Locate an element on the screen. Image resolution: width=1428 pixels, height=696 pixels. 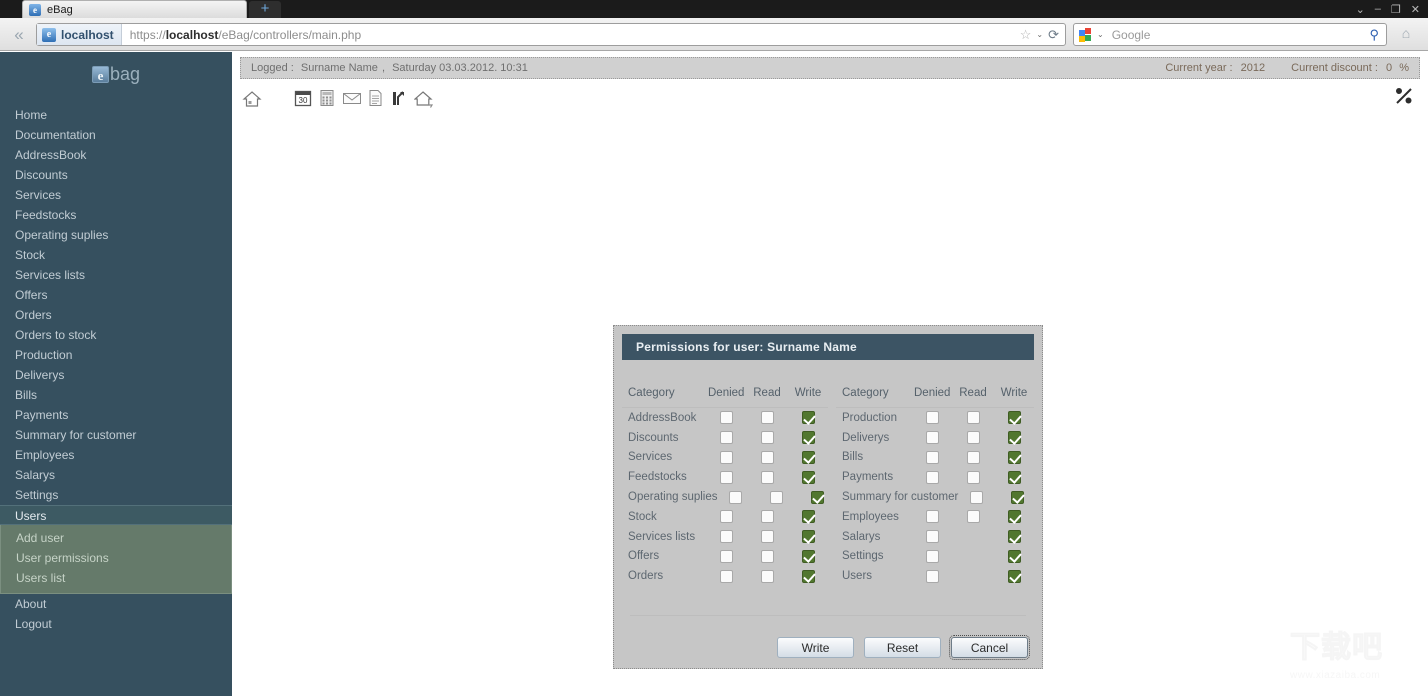
sidebar-subitem-add-user: Add user is located at coordinates (116, 538).